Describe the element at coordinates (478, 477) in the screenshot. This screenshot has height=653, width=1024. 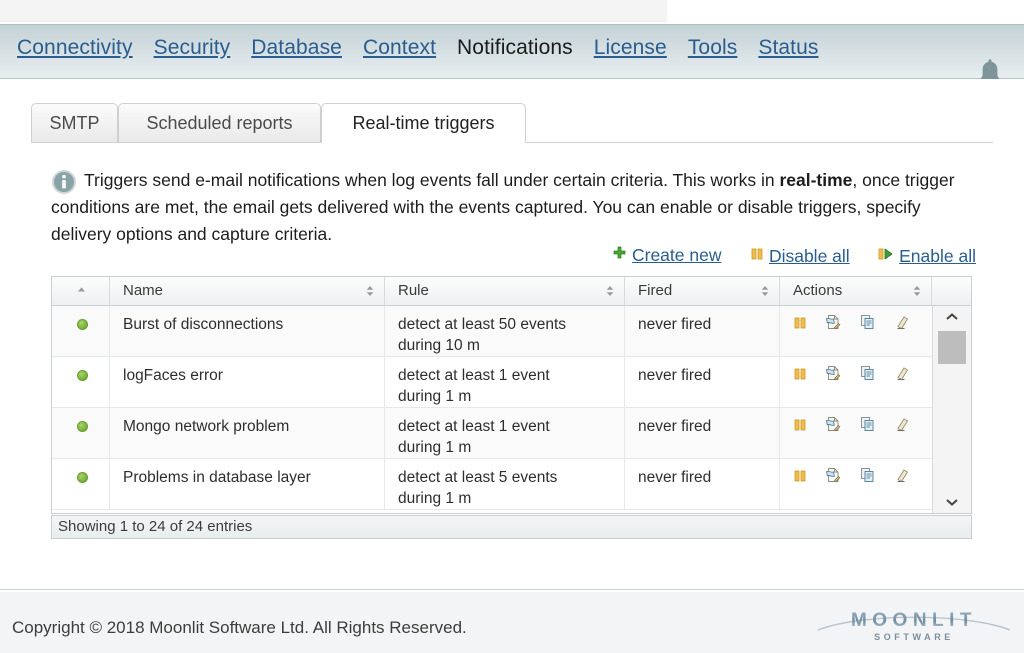
I see `rule-line-1: detect at least 5 events` at that location.